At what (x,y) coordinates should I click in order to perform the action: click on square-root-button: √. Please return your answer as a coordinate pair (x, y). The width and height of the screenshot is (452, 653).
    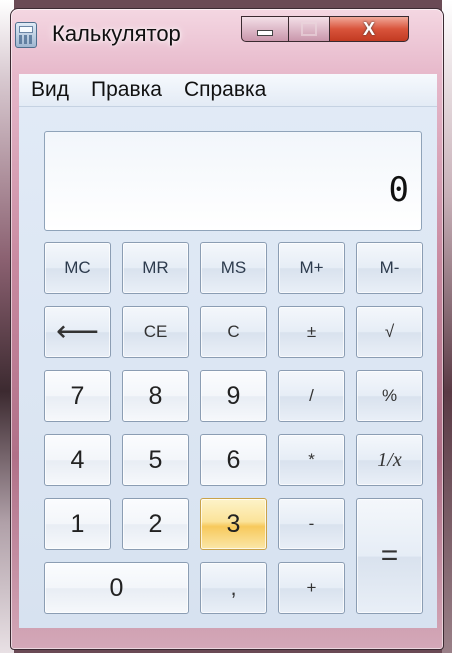
    Looking at the image, I should click on (389, 332).